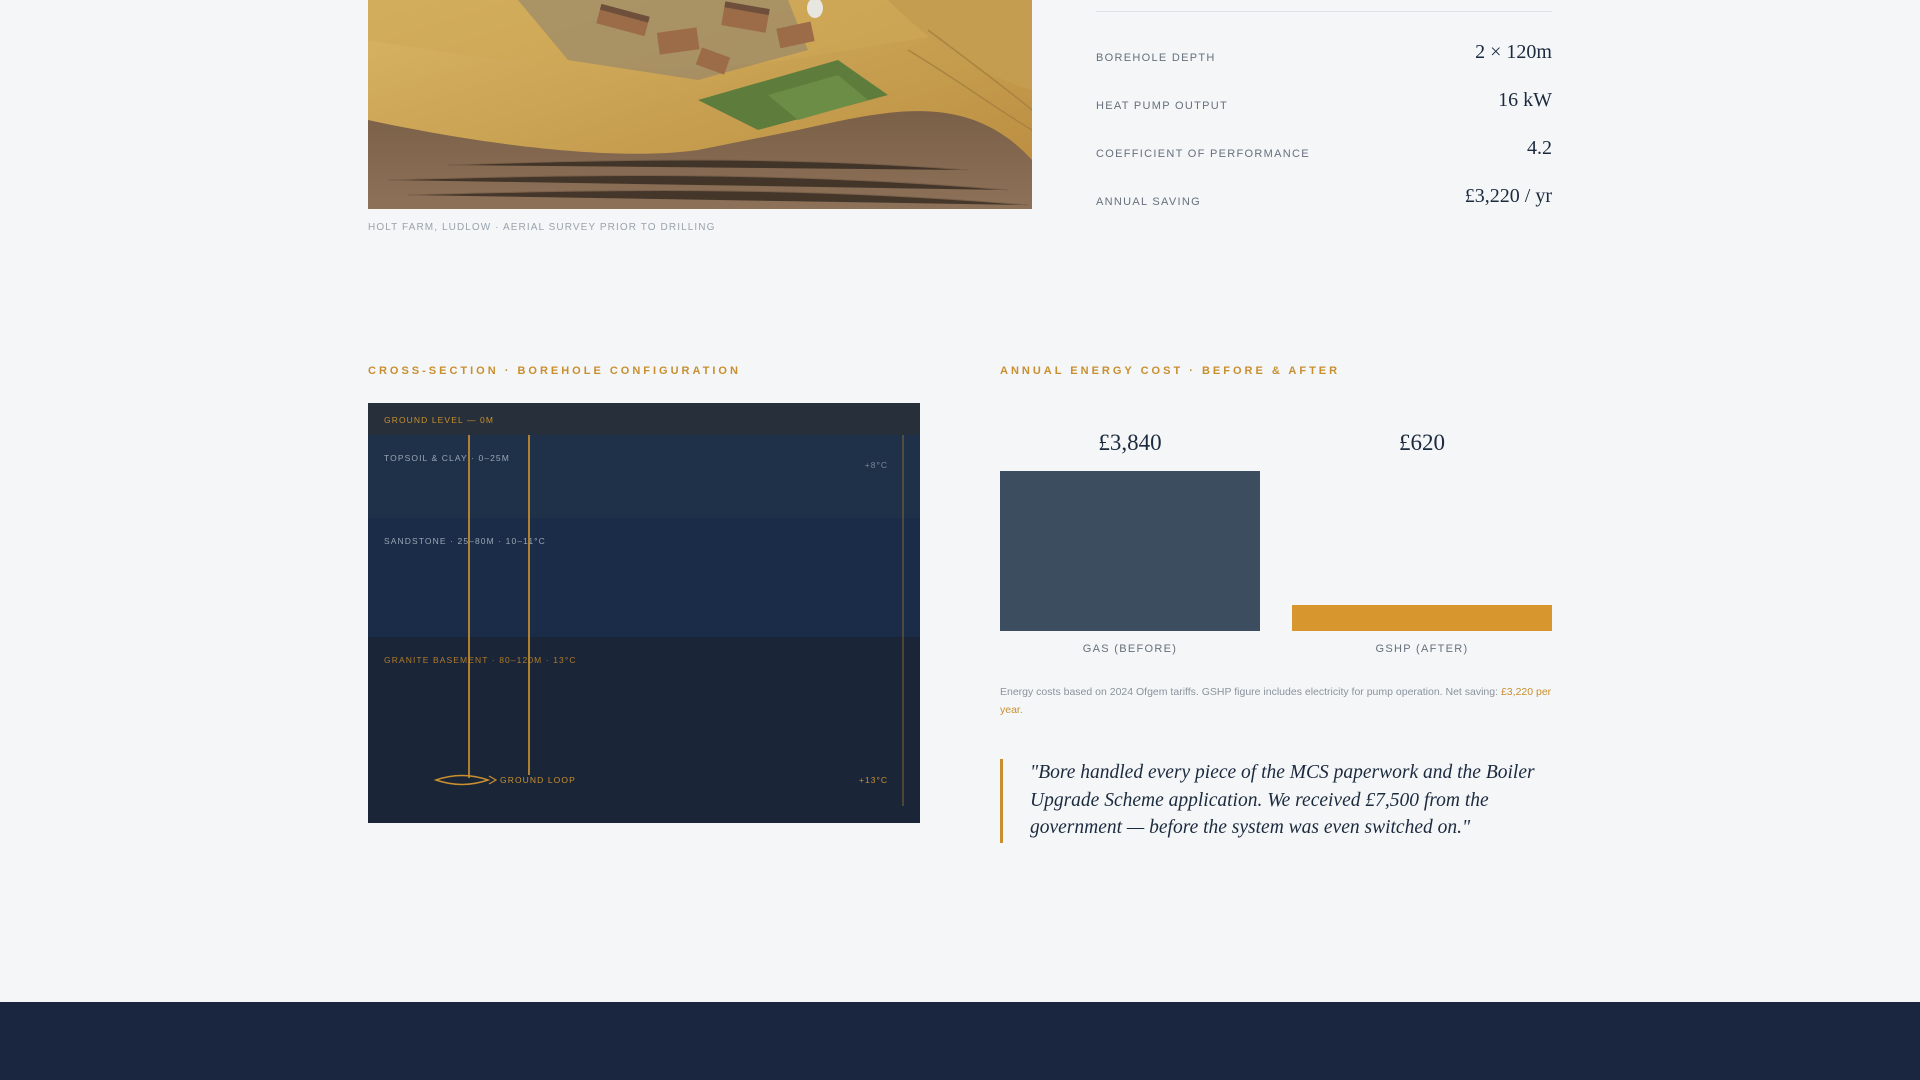 This screenshot has width=1920, height=1080. What do you see at coordinates (1508, 196) in the screenshot?
I see `spec-value: £3,220 / yr` at bounding box center [1508, 196].